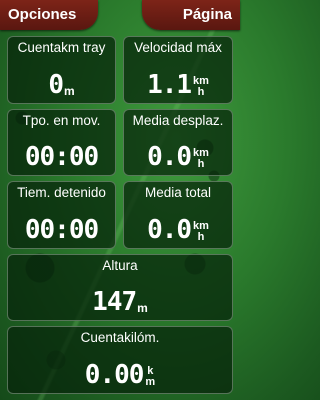  I want to click on field-value-group: 147 m, so click(120, 302).